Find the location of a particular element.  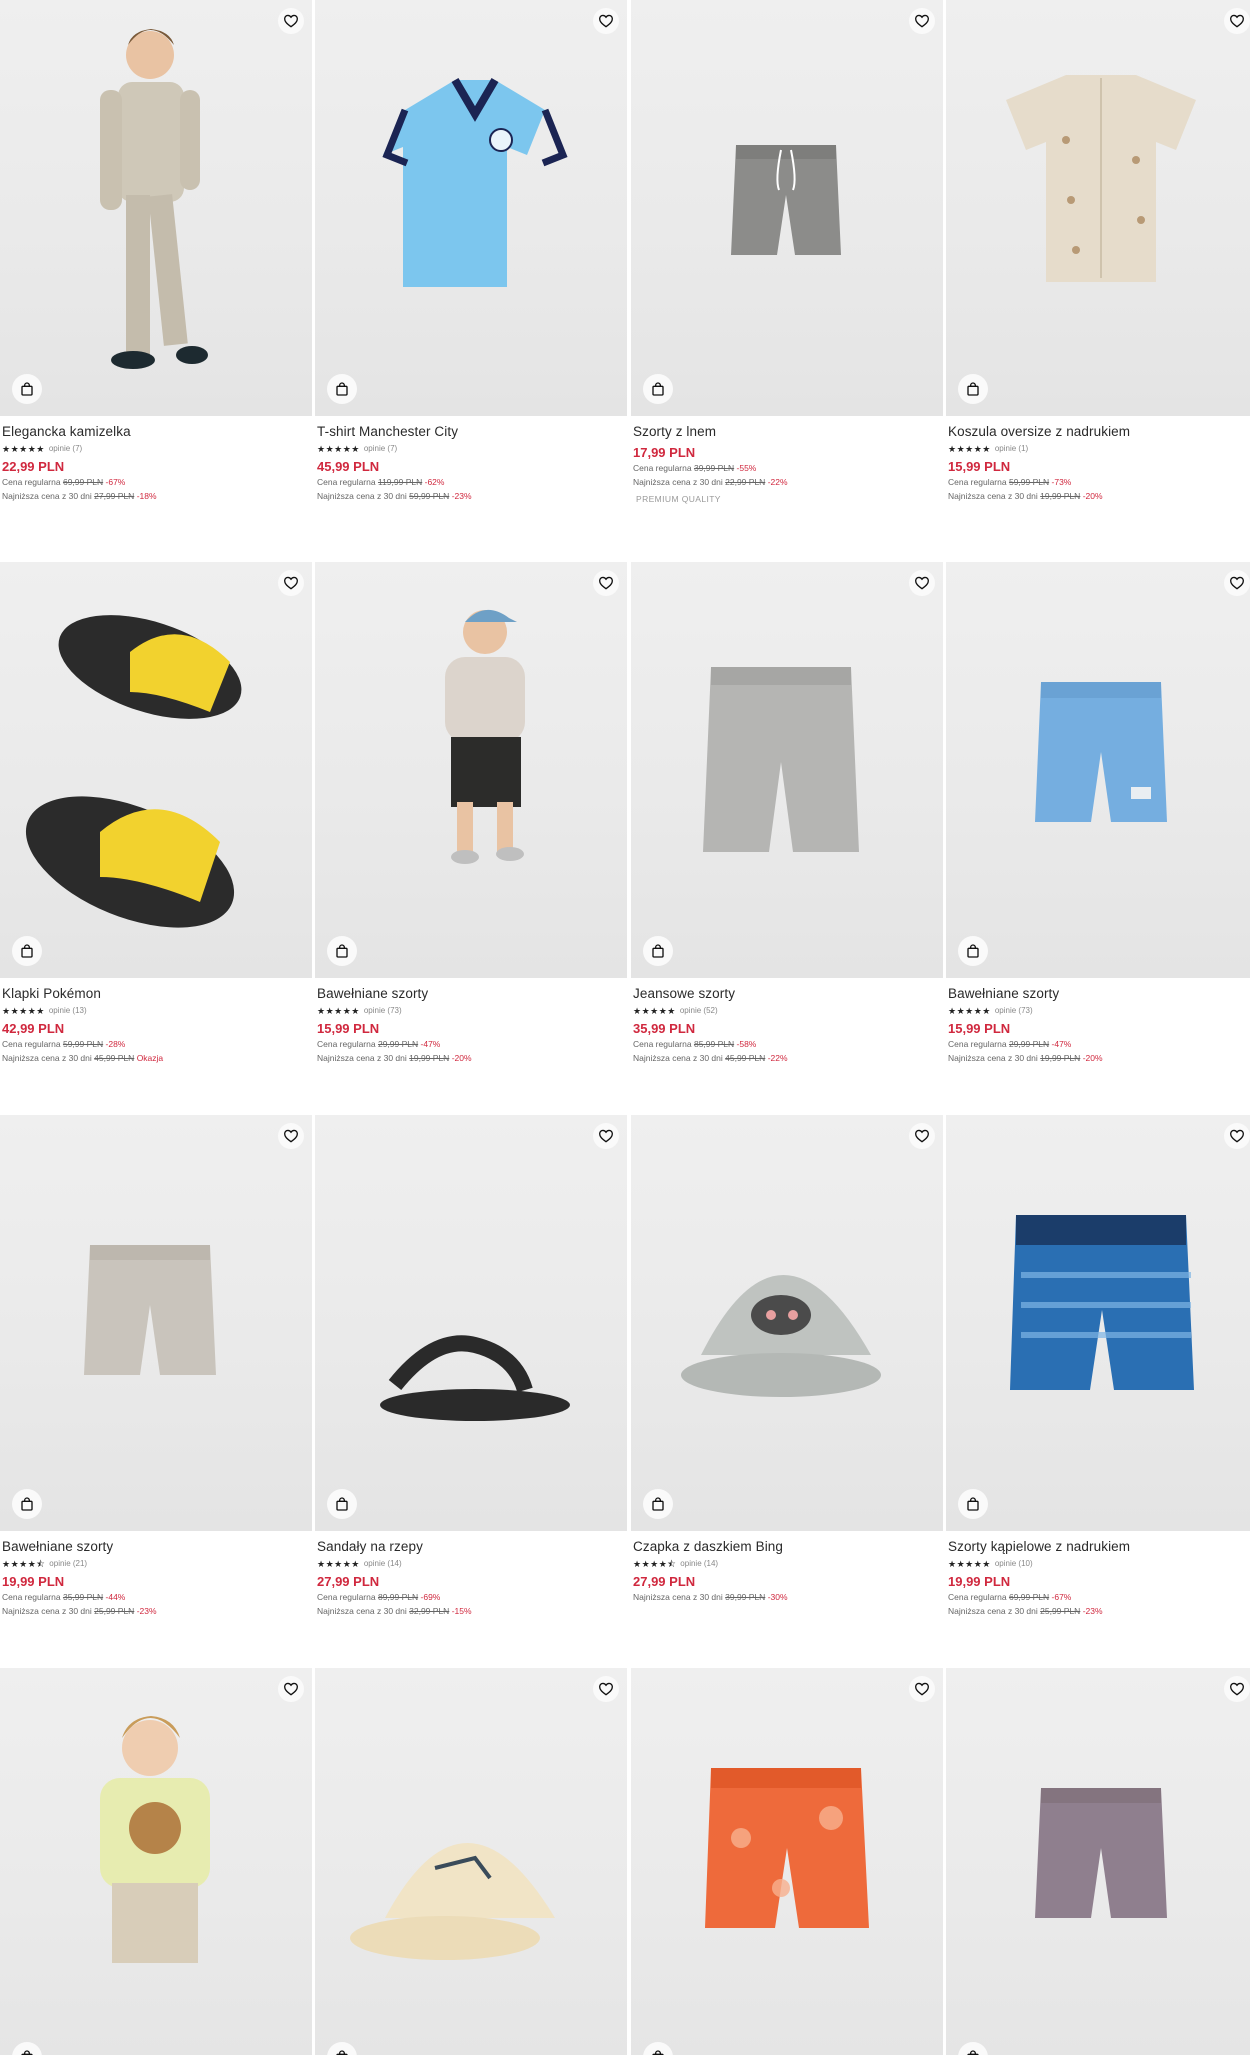

product-name: Szorty z lnem is located at coordinates (787, 432).